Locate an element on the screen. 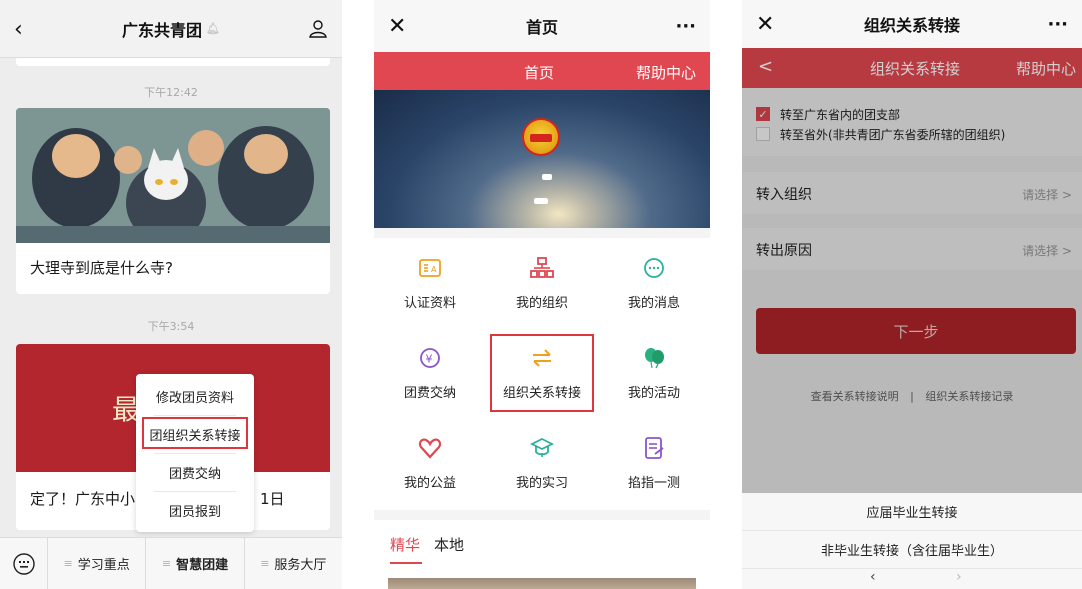 The width and height of the screenshot is (1082, 589). tab-local: 本地 is located at coordinates (449, 544).